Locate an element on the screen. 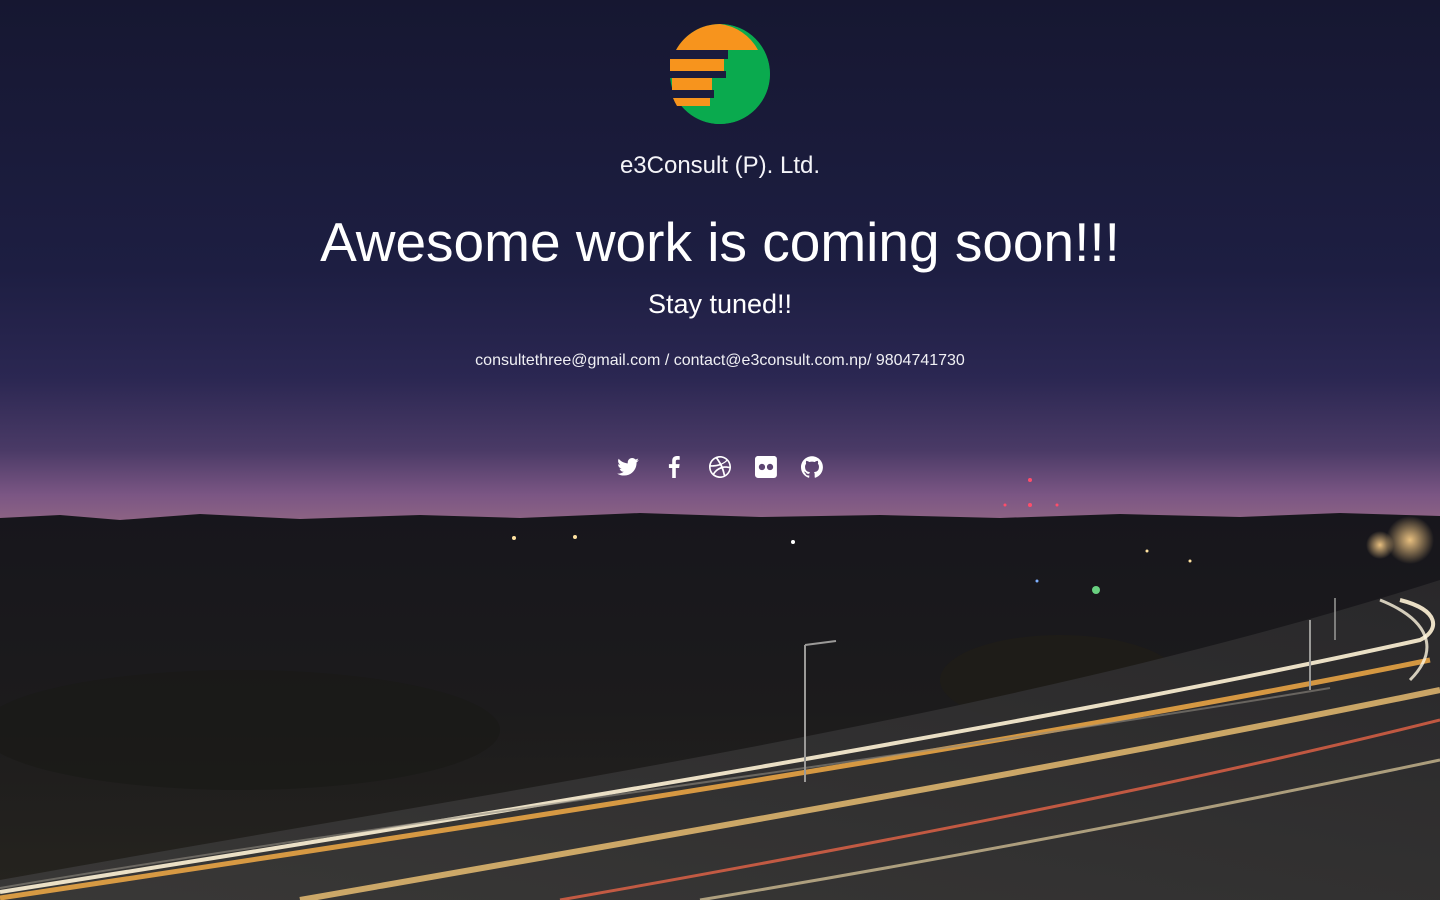 The width and height of the screenshot is (1440, 900). facebook-icon is located at coordinates (674, 467).